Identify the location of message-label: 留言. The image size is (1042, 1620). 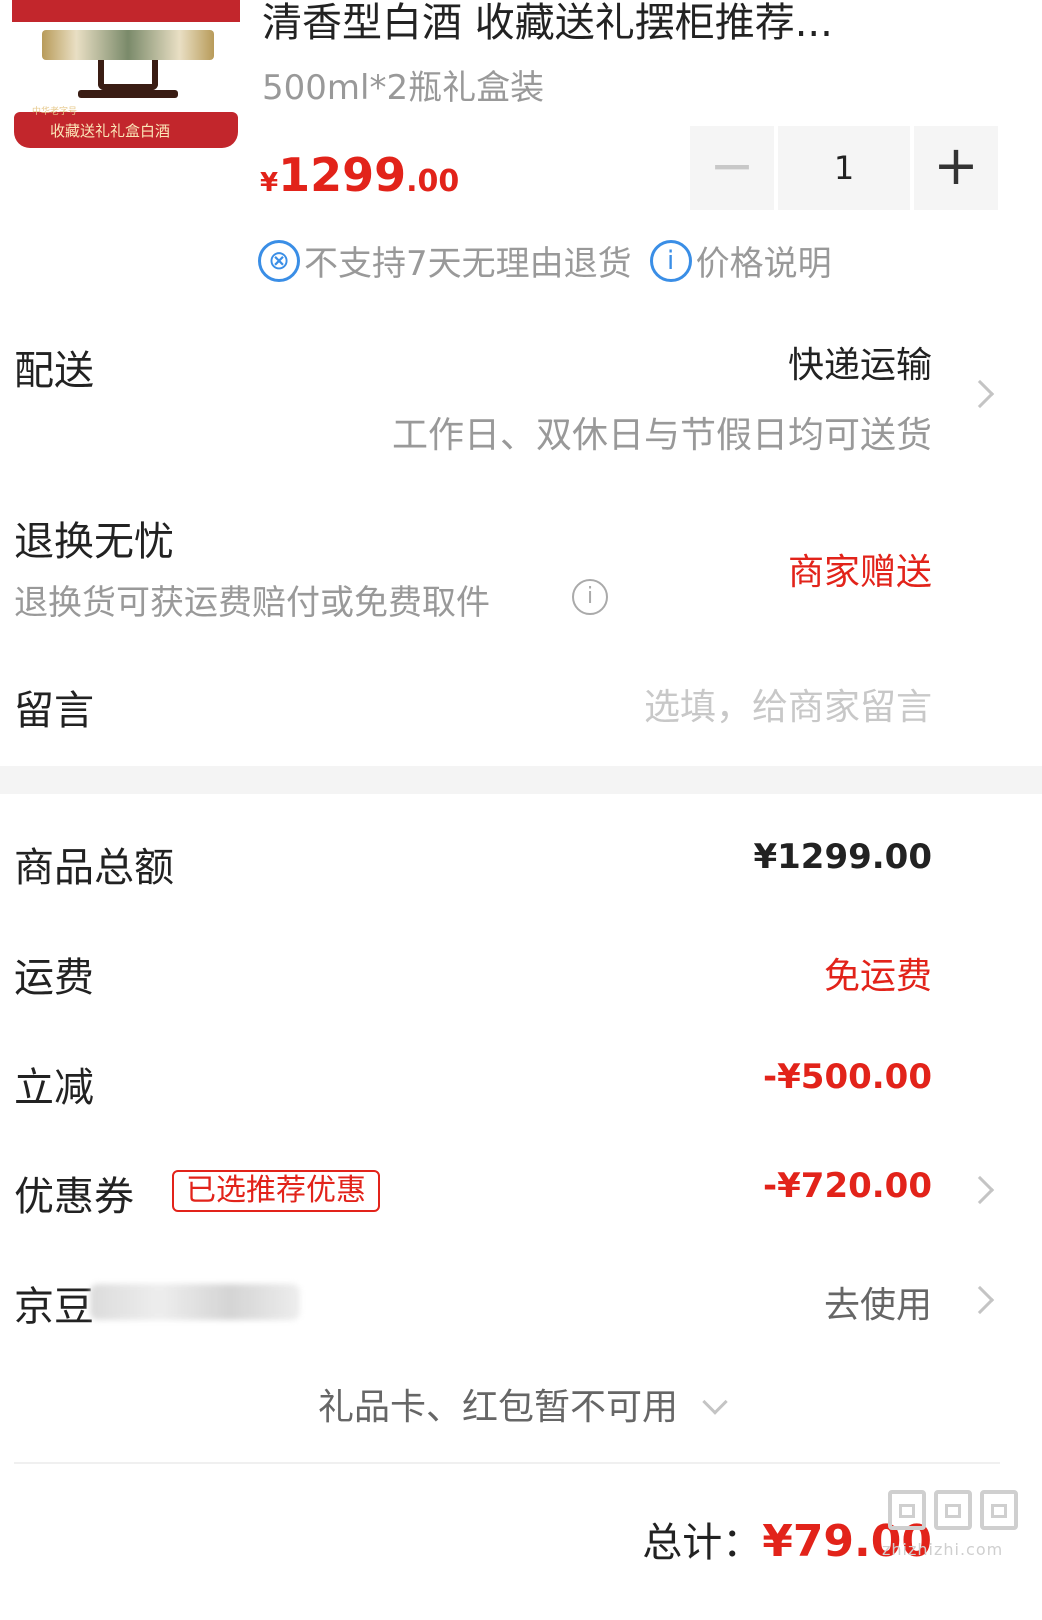
(54, 711).